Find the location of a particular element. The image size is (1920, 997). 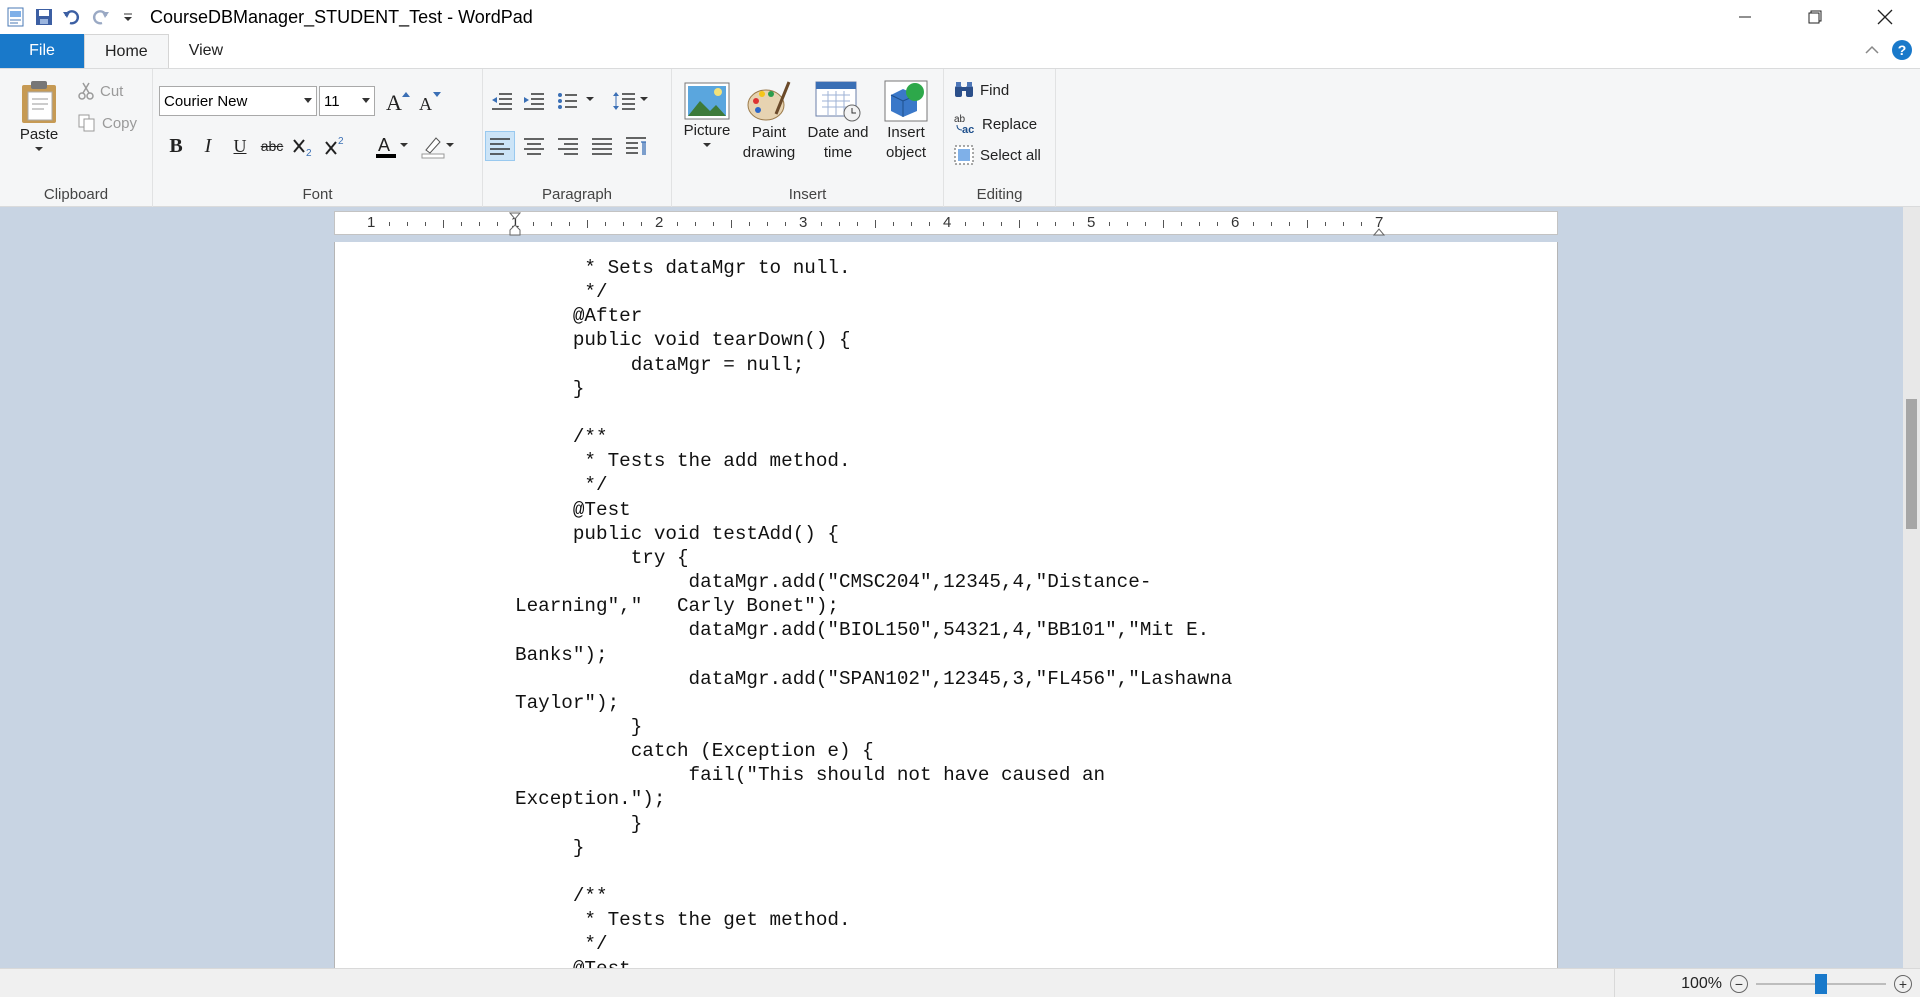

restore-icon is located at coordinates (1815, 17).